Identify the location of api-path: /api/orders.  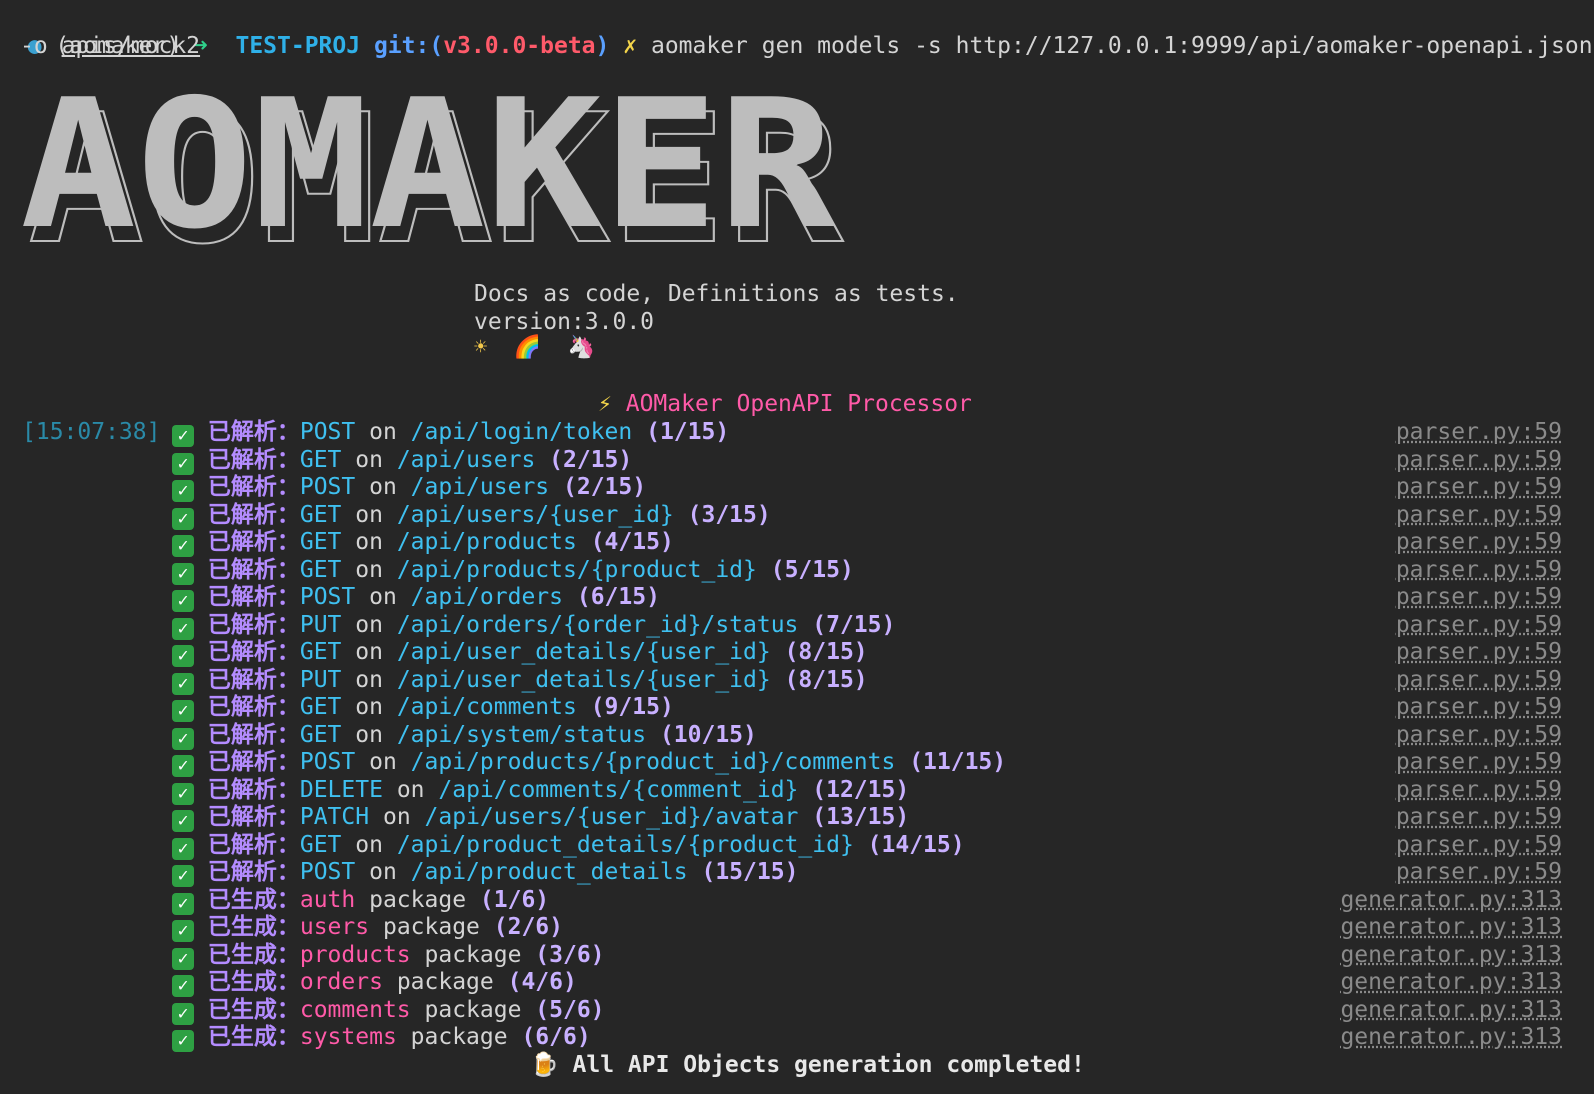
(486, 597).